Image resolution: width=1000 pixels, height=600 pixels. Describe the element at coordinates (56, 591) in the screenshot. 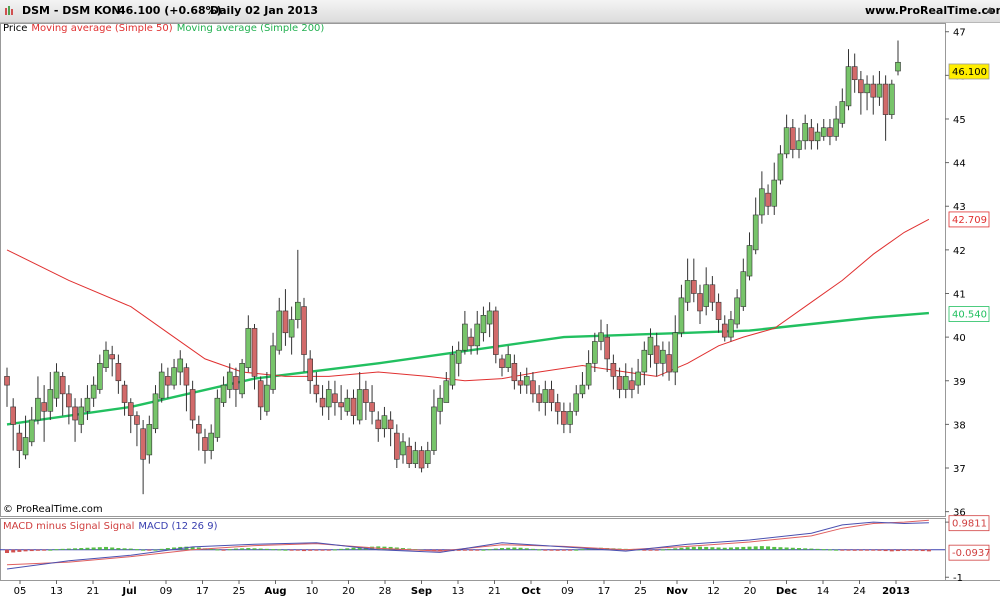

I see `x-tick-label: 13` at that location.